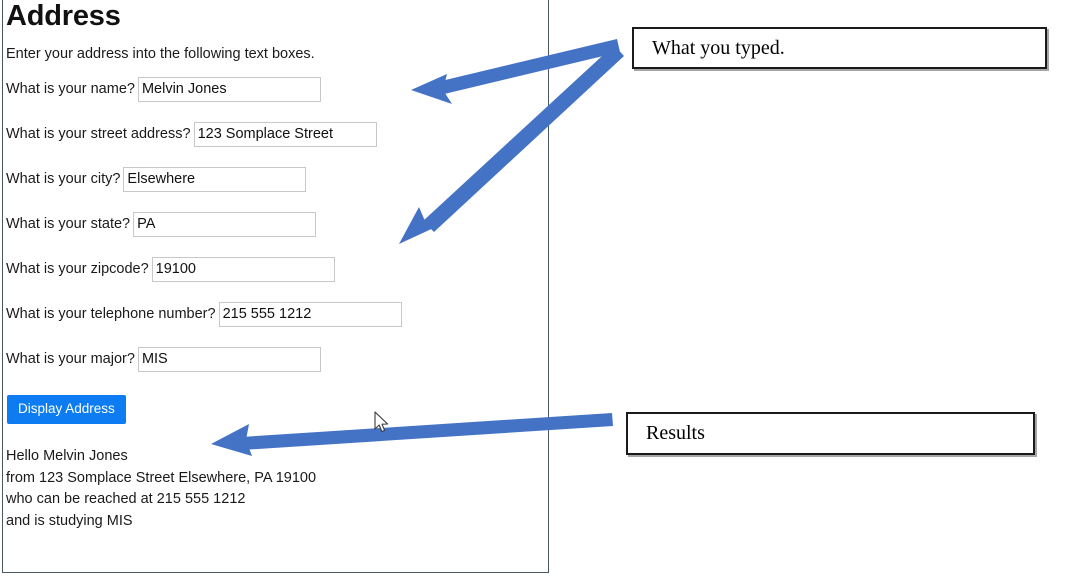 The image size is (1068, 580). Describe the element at coordinates (229, 359) in the screenshot. I see `major-input` at that location.